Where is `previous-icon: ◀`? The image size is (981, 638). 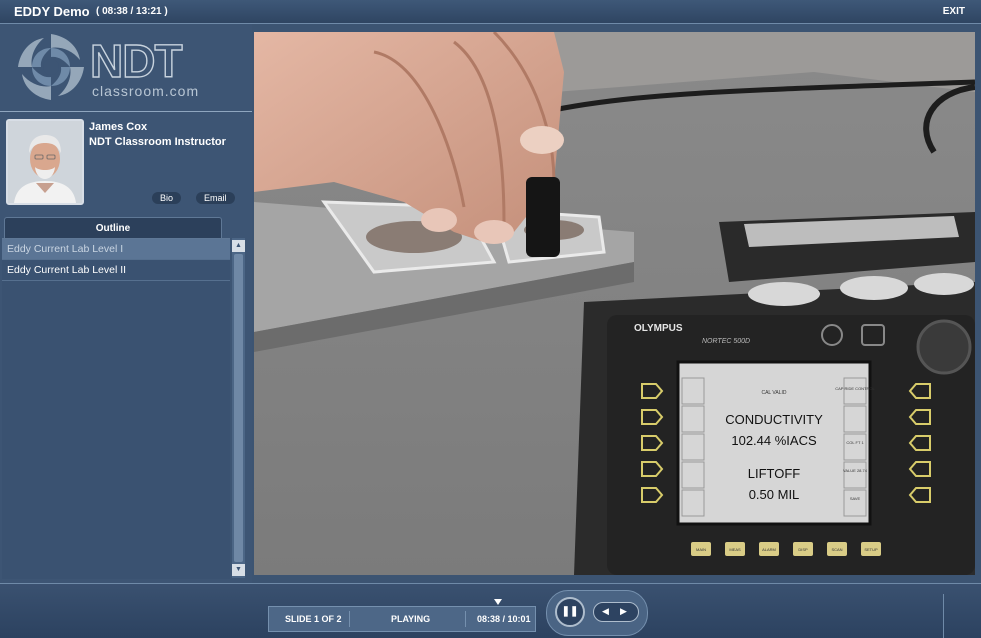
previous-icon: ◀ is located at coordinates (605, 611).